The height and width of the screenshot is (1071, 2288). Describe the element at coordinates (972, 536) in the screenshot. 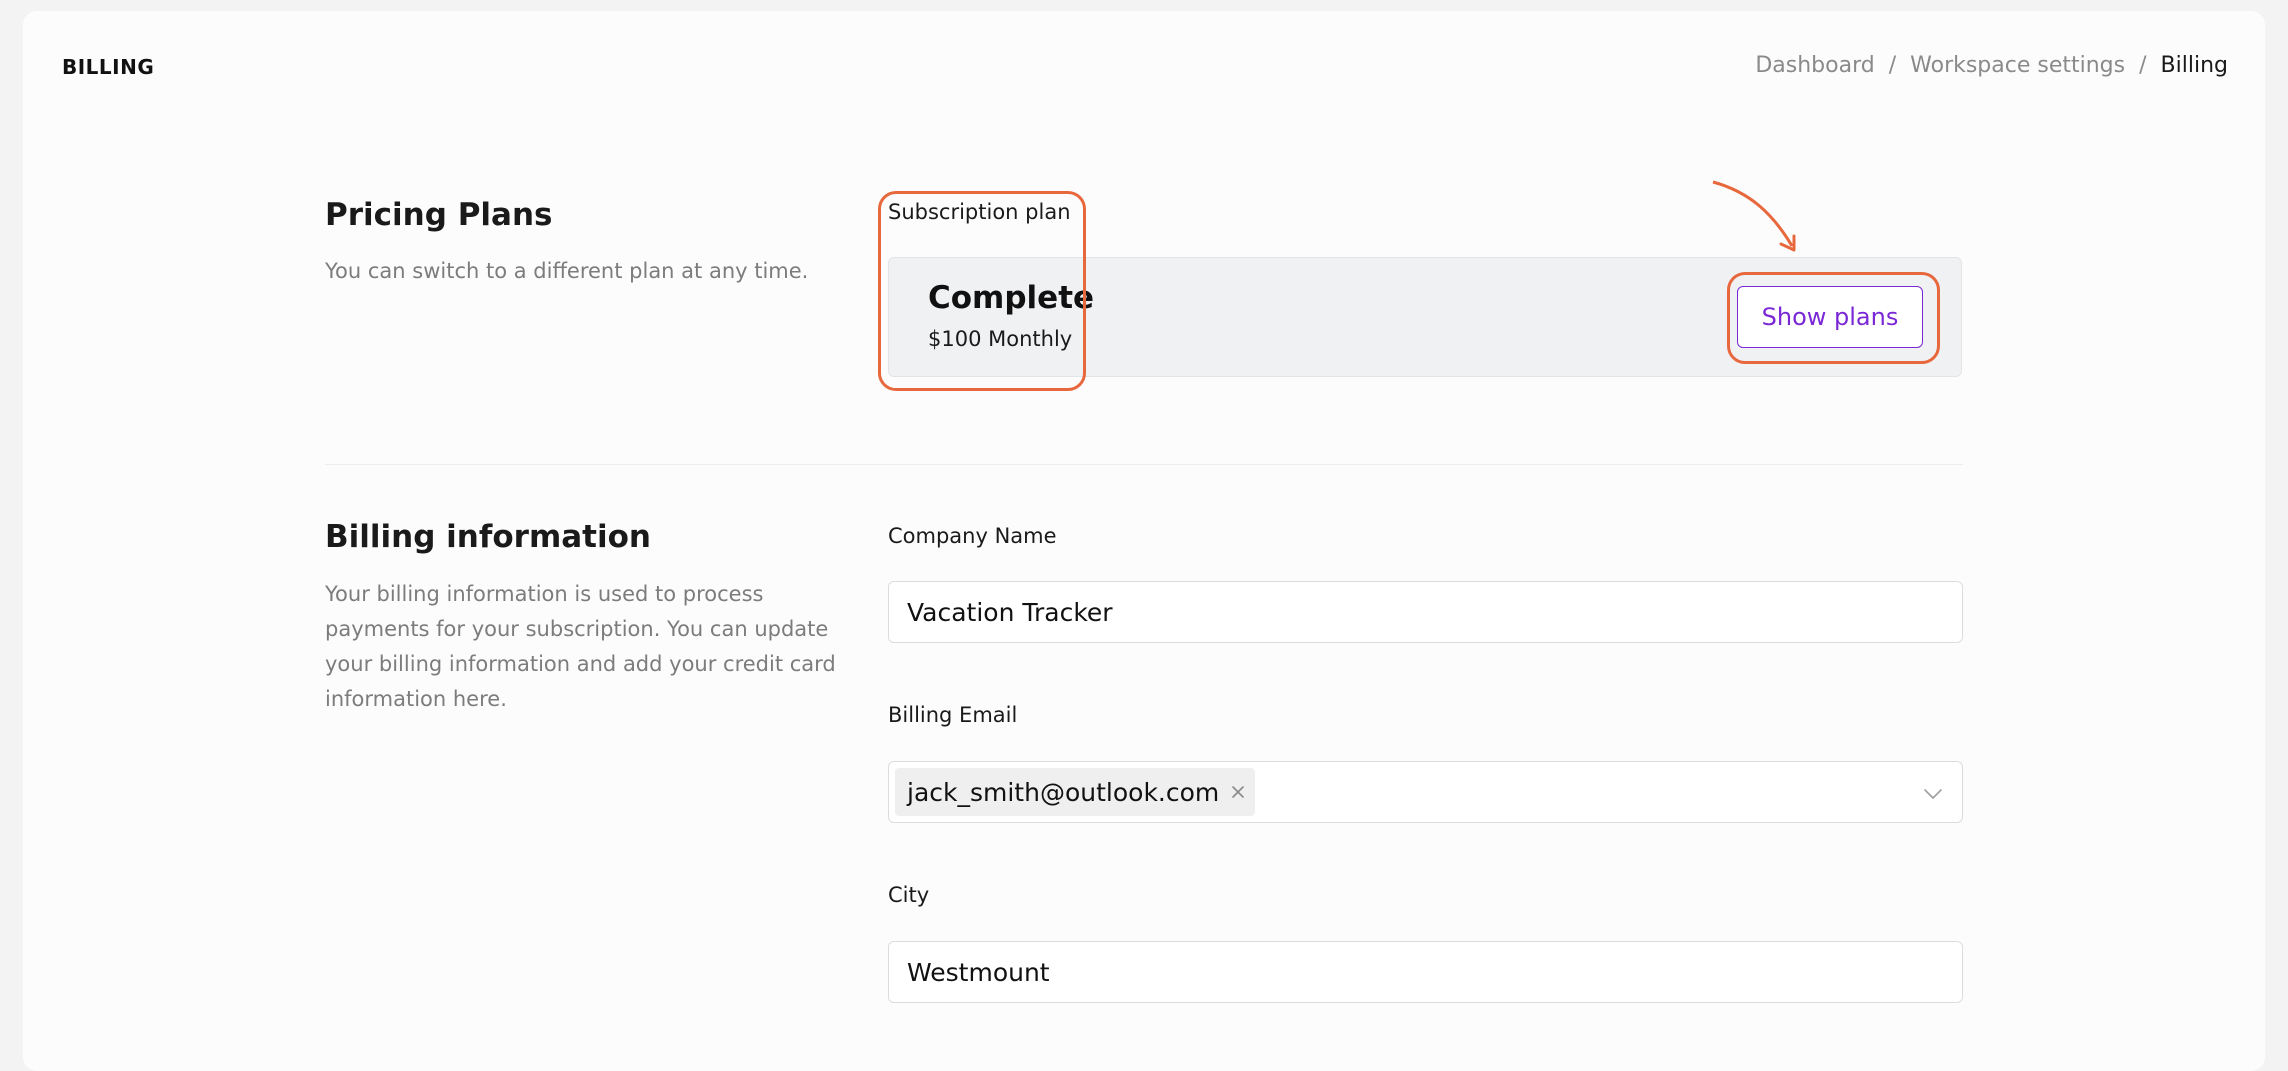

I see `company-name-label: Company Name` at that location.